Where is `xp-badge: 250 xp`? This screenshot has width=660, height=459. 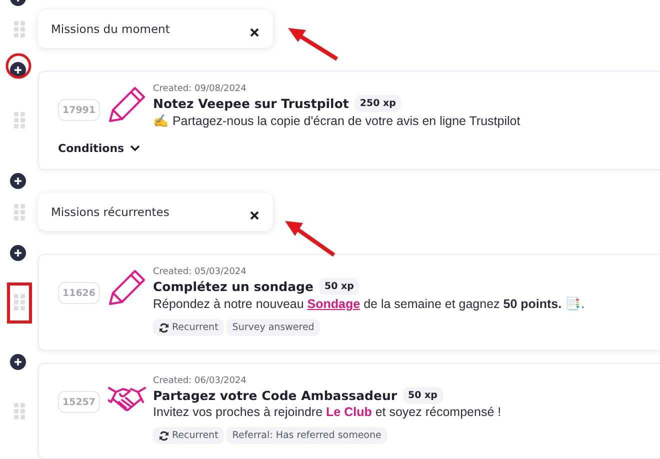
xp-badge: 250 xp is located at coordinates (377, 103).